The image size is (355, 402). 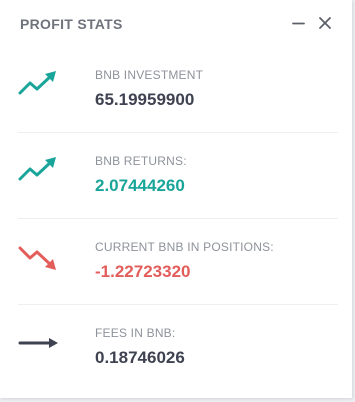 What do you see at coordinates (39, 343) in the screenshot?
I see `arrow-right-icon` at bounding box center [39, 343].